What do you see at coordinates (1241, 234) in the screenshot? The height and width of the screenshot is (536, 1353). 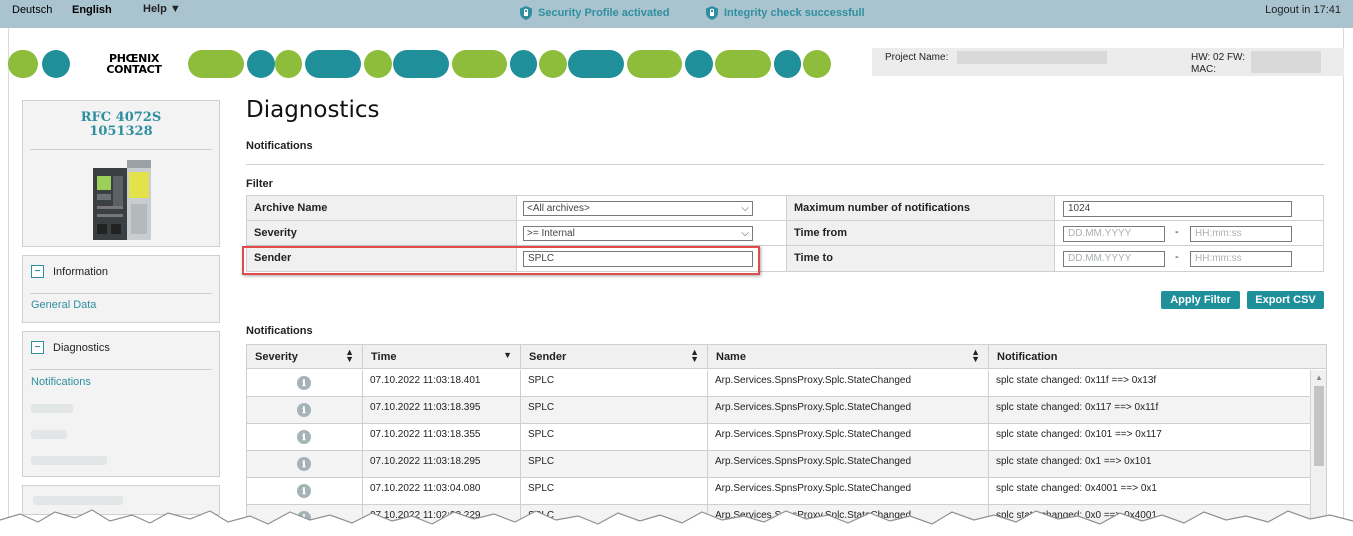 I see `time-from-time-input: HH:mm:ss` at bounding box center [1241, 234].